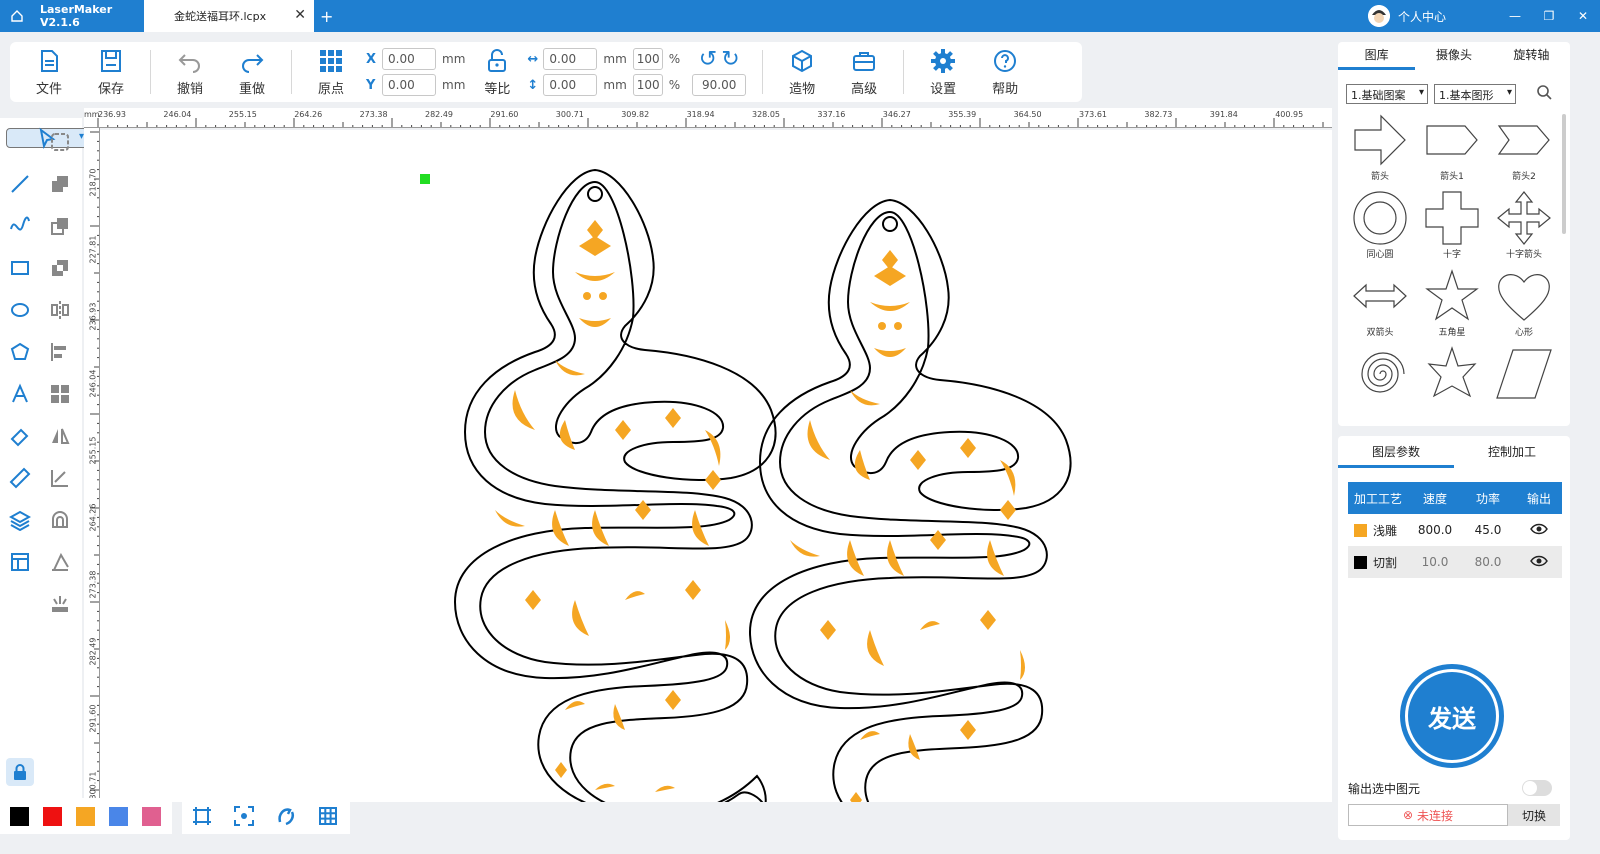  What do you see at coordinates (76, 16) in the screenshot?
I see `app-title: LaserMaker V2.1.6` at bounding box center [76, 16].